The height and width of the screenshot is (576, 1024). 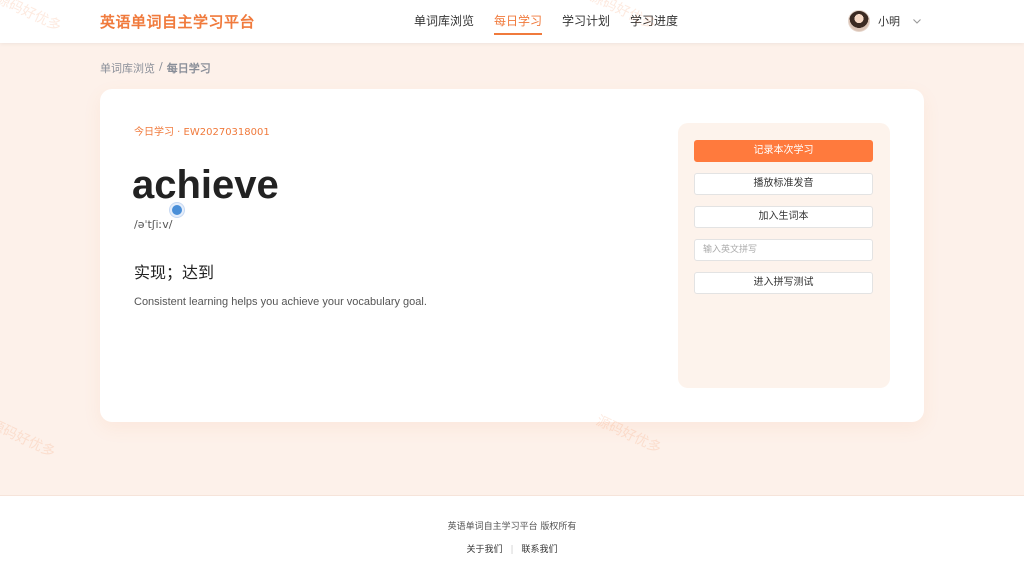 What do you see at coordinates (155, 68) in the screenshot?
I see `breadcrumb: 单词库浏览 / 每日学习` at bounding box center [155, 68].